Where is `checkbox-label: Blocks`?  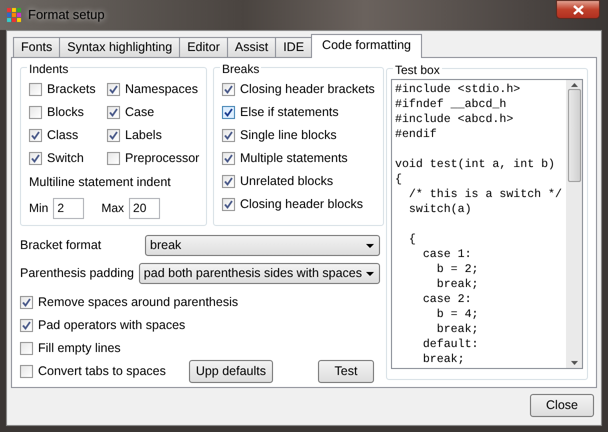 checkbox-label: Blocks is located at coordinates (65, 113).